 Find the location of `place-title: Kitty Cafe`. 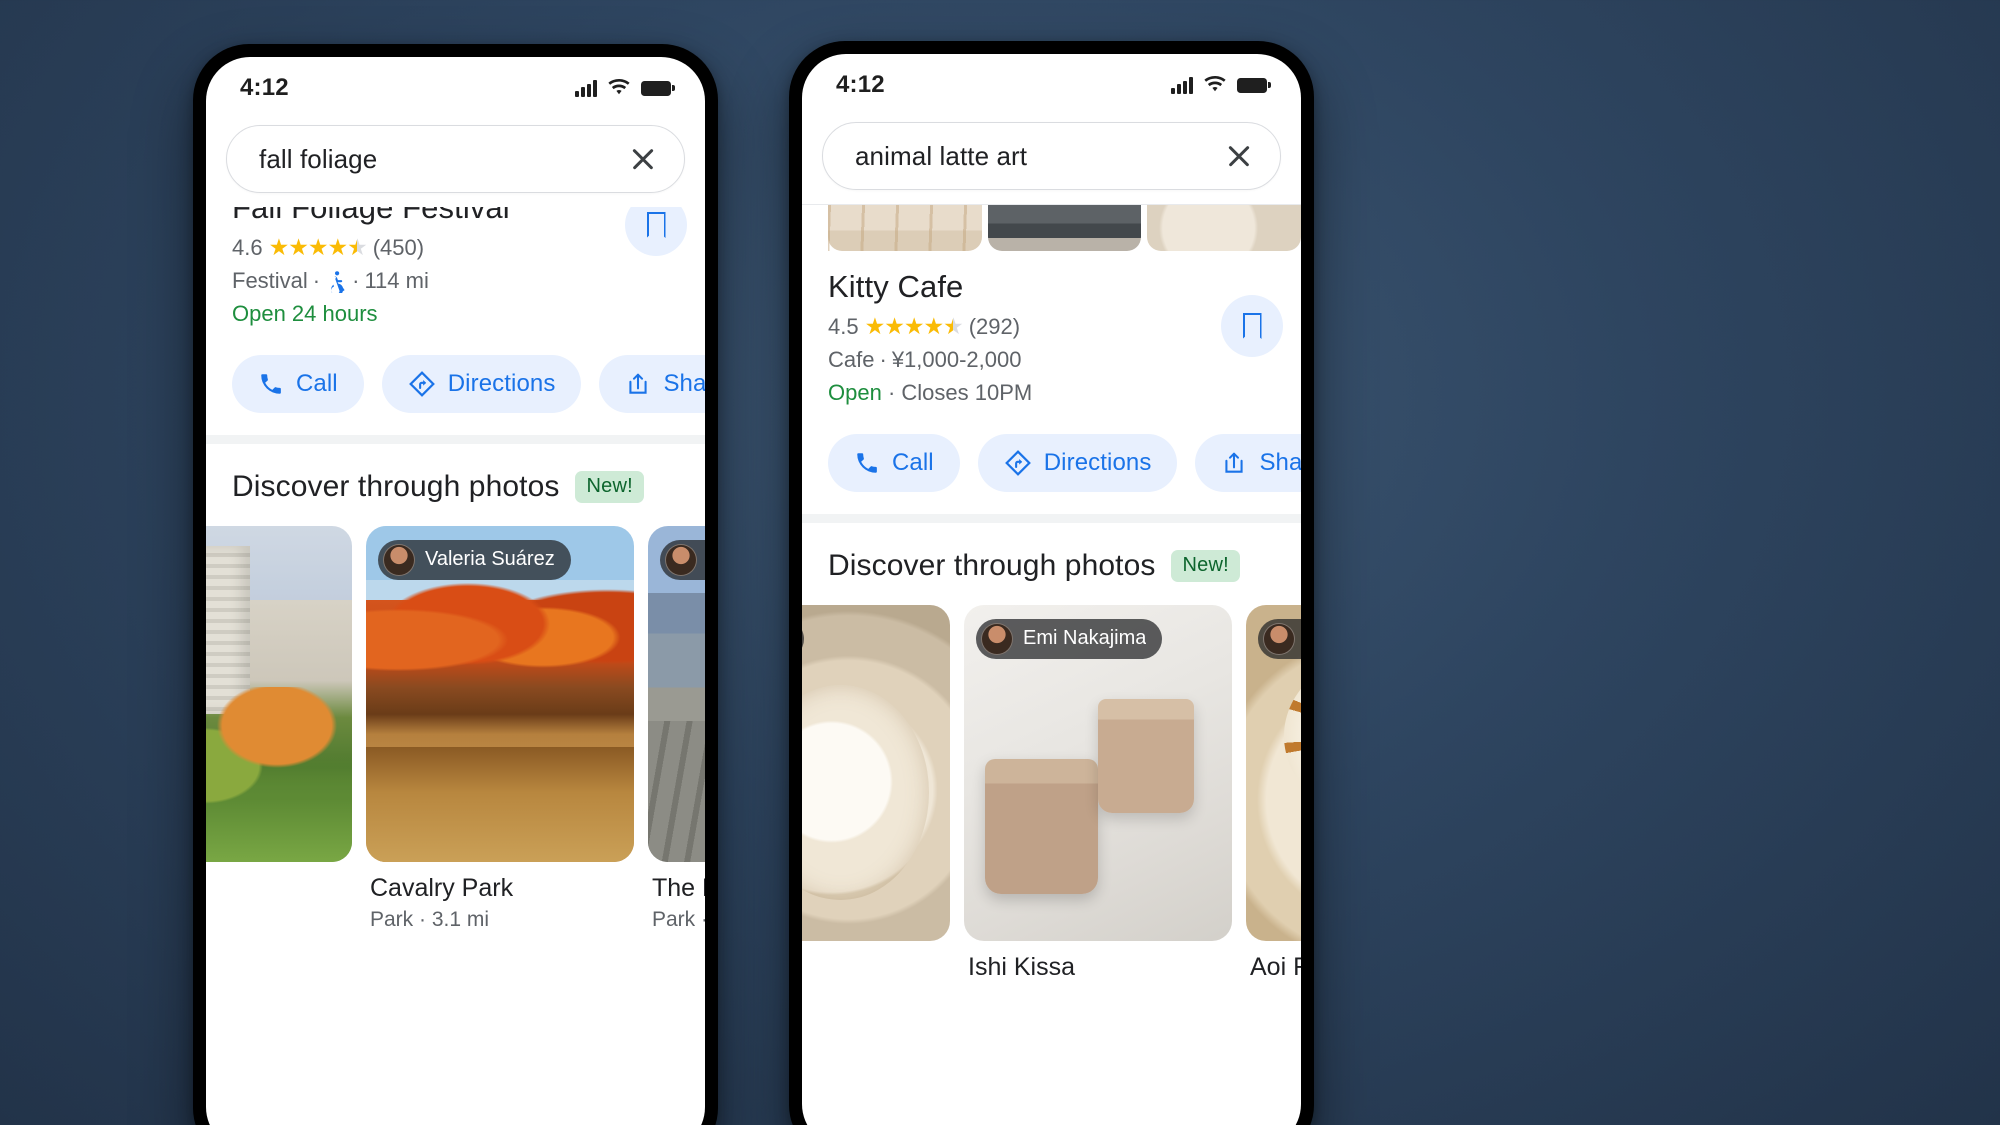

place-title: Kitty Cafe is located at coordinates (896, 286).